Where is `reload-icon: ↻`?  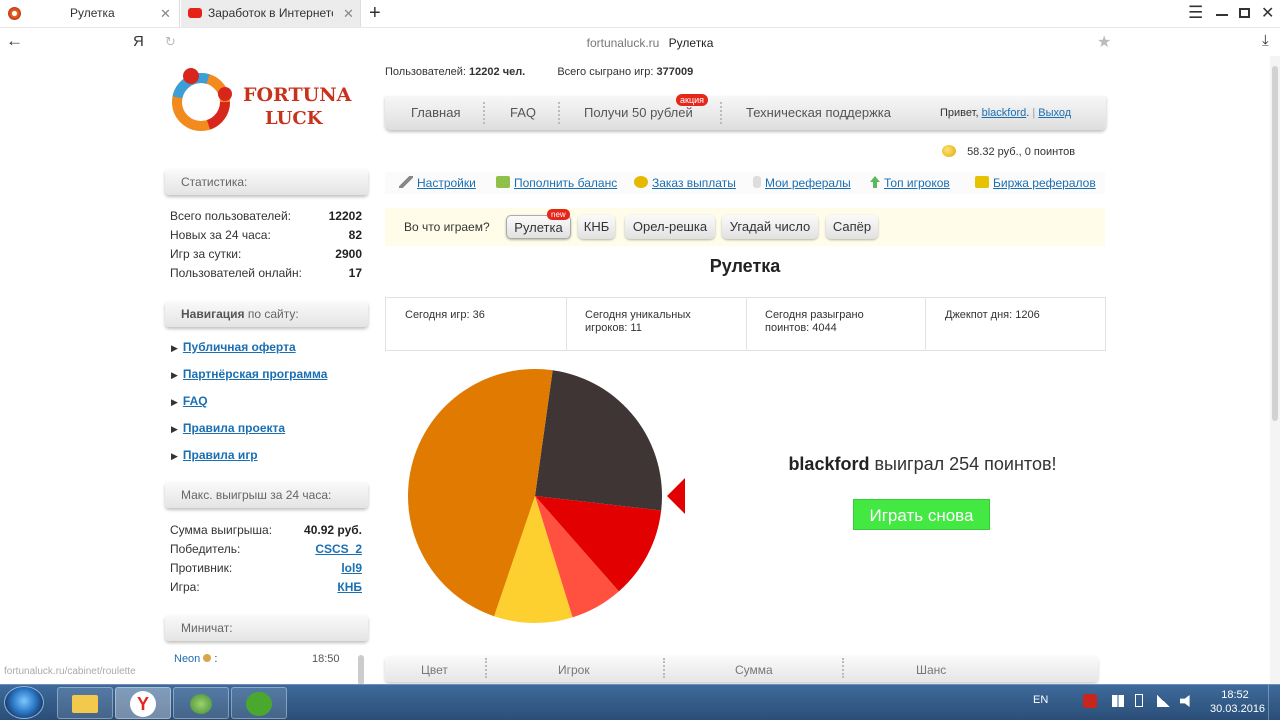
reload-icon: ↻ is located at coordinates (170, 42).